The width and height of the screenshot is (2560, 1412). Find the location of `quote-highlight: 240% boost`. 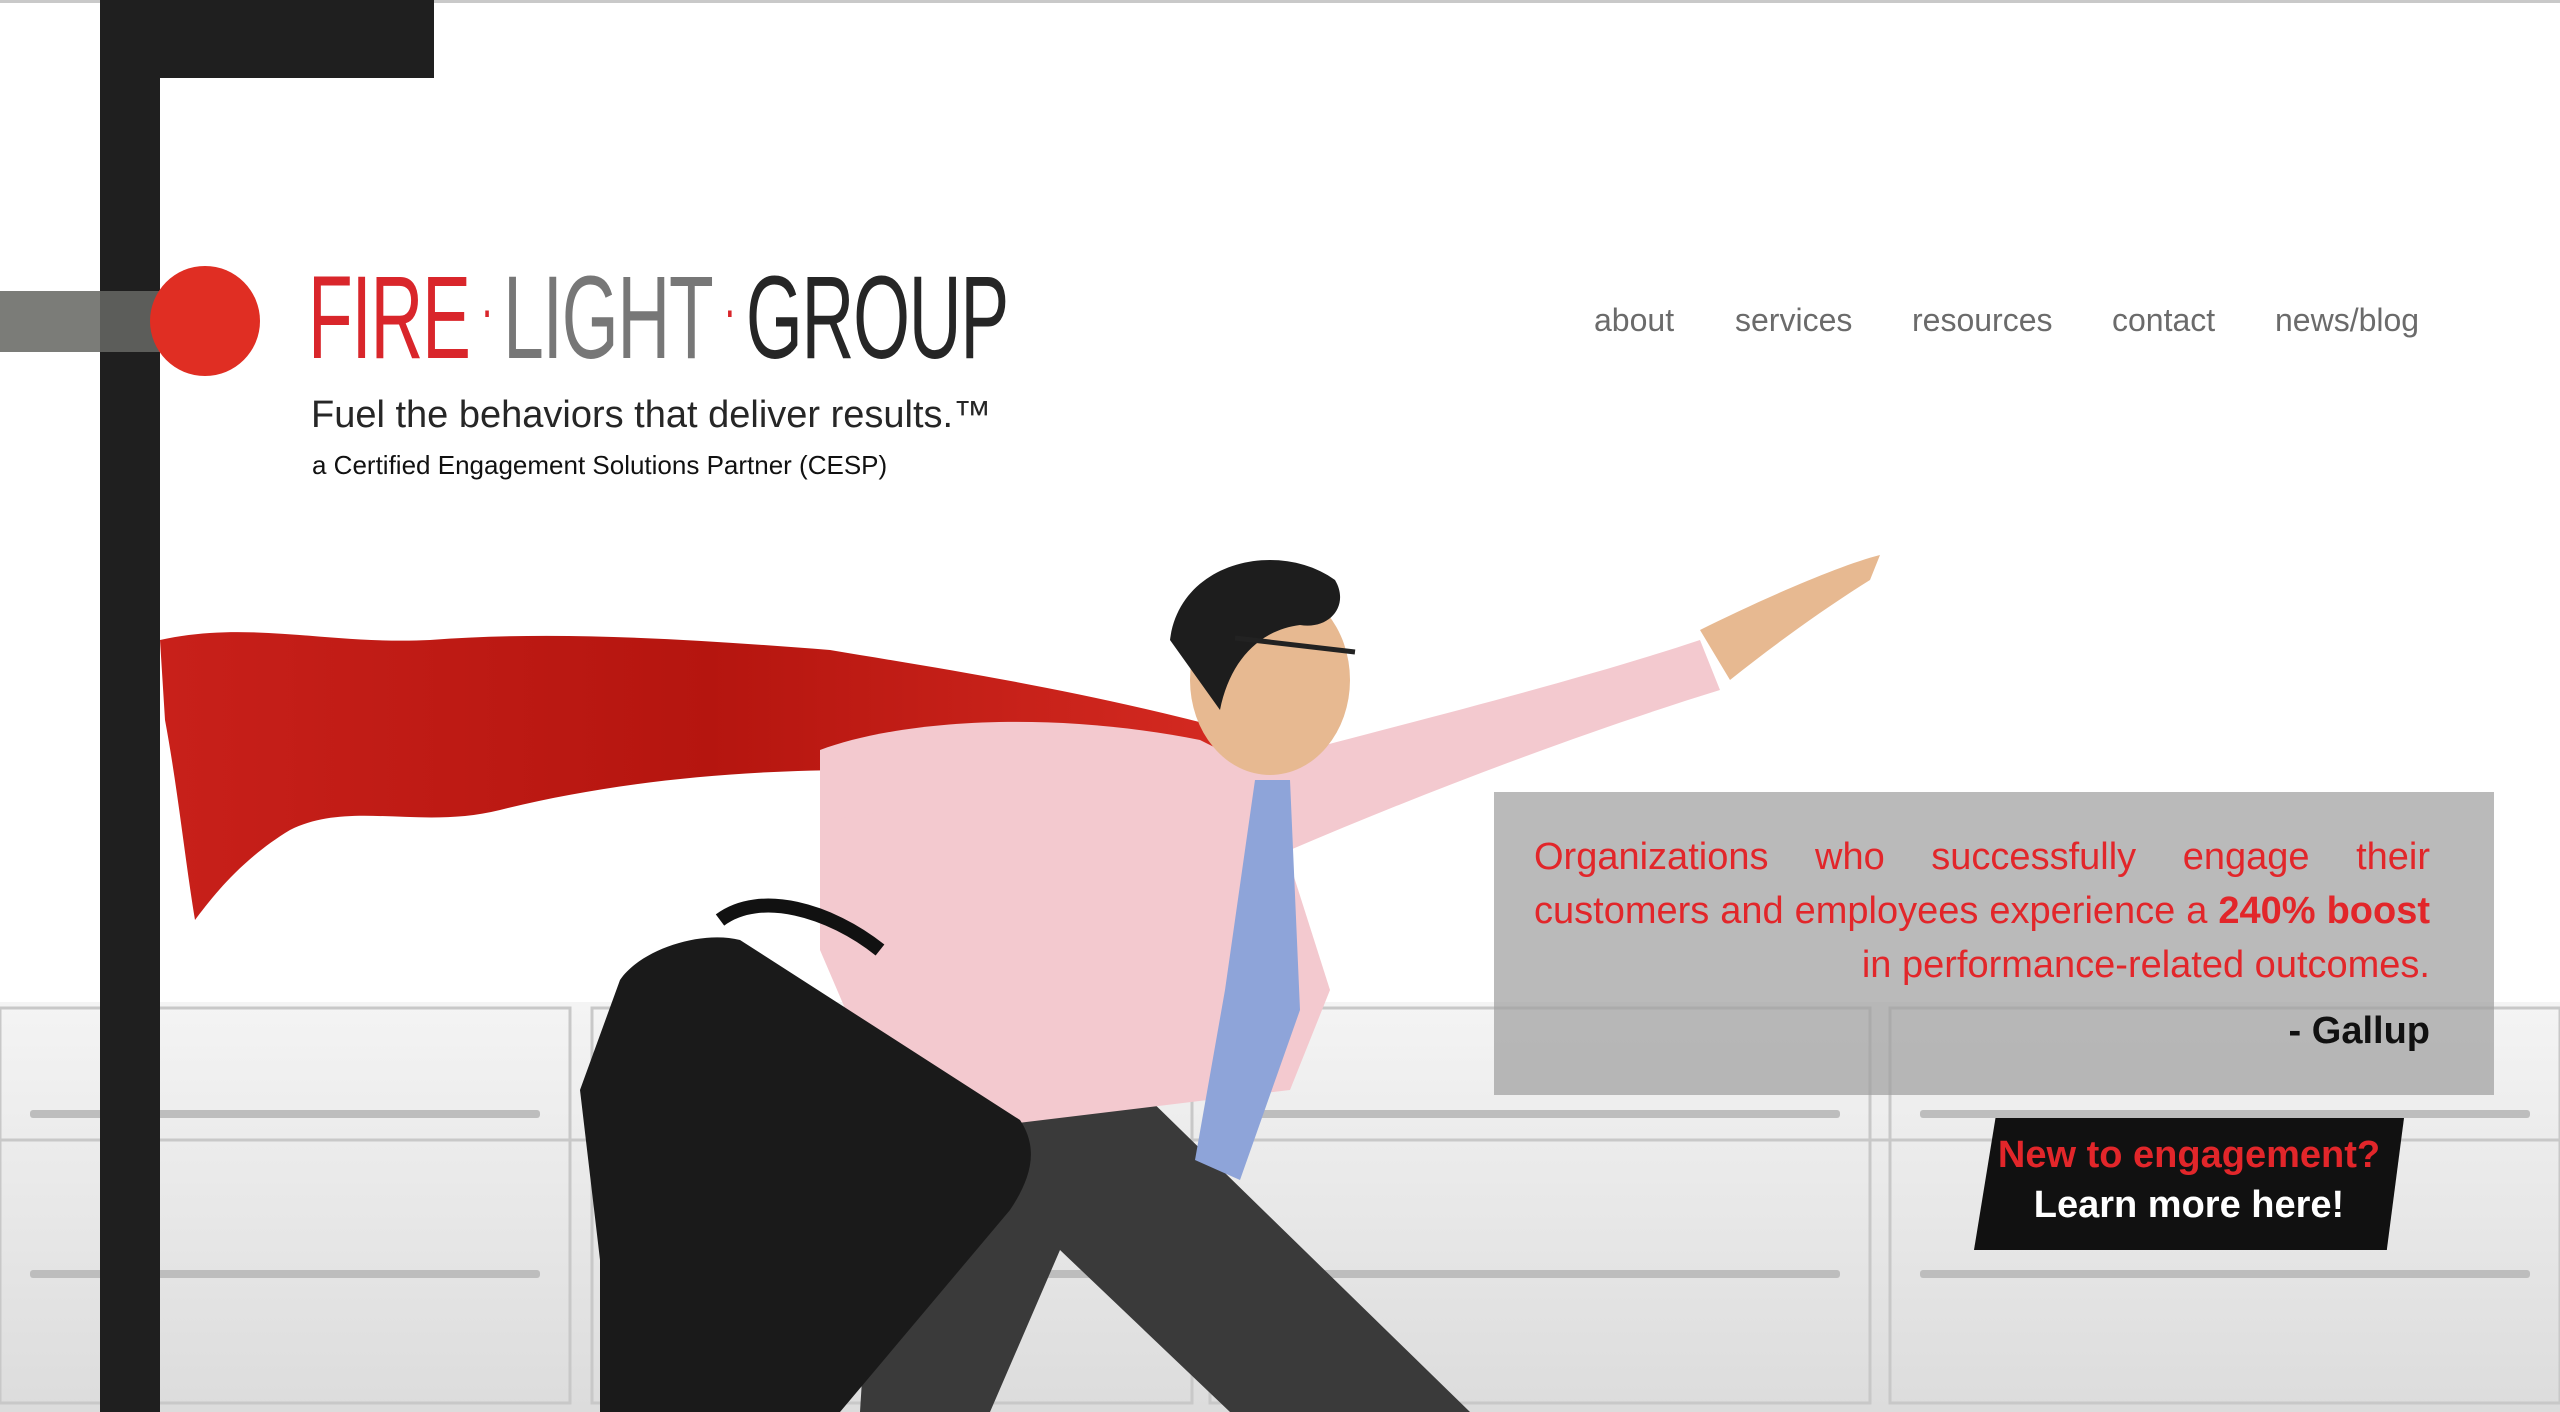

quote-highlight: 240% boost is located at coordinates (2324, 911).